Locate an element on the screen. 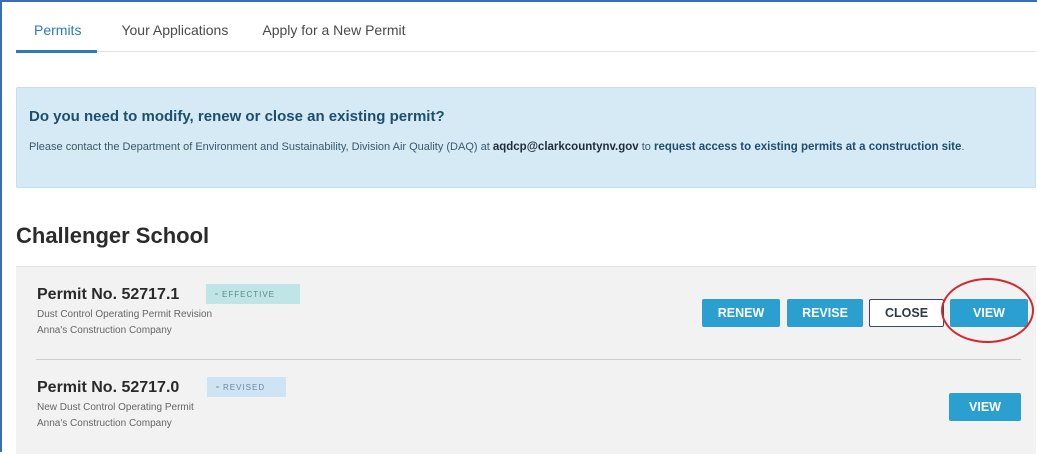 This screenshot has height=454, width=1037. permit-number: Permit No. 52717.1 is located at coordinates (108, 294).